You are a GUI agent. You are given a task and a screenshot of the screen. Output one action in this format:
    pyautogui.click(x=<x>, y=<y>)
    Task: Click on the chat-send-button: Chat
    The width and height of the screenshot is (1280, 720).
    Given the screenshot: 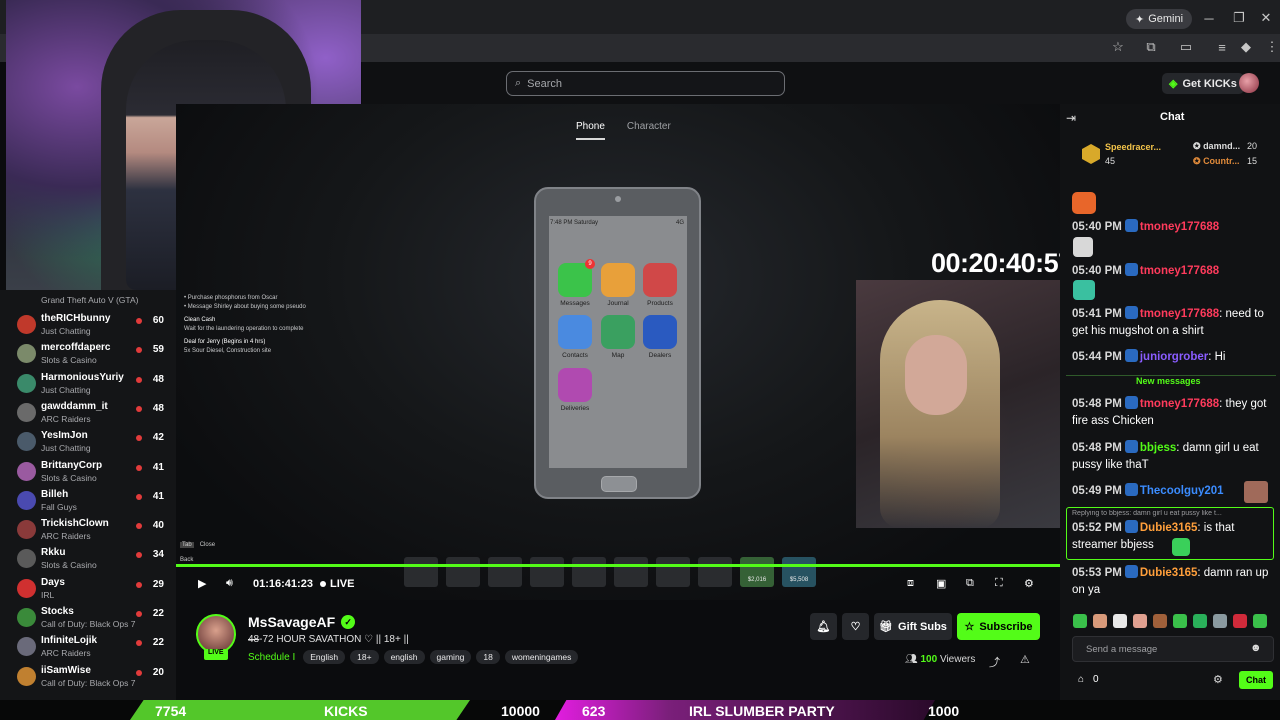 What is the action you would take?
    pyautogui.click(x=1256, y=680)
    